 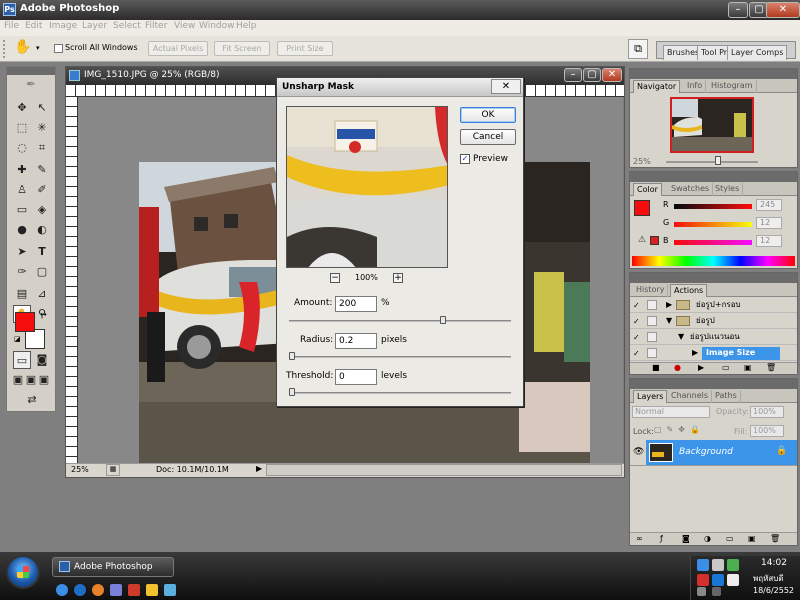 I want to click on eraser-tool-icon: ▭, so click(x=22, y=210).